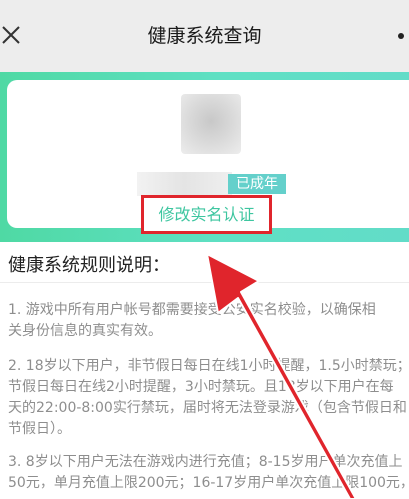 The height and width of the screenshot is (499, 409). I want to click on avatar, so click(211, 124).